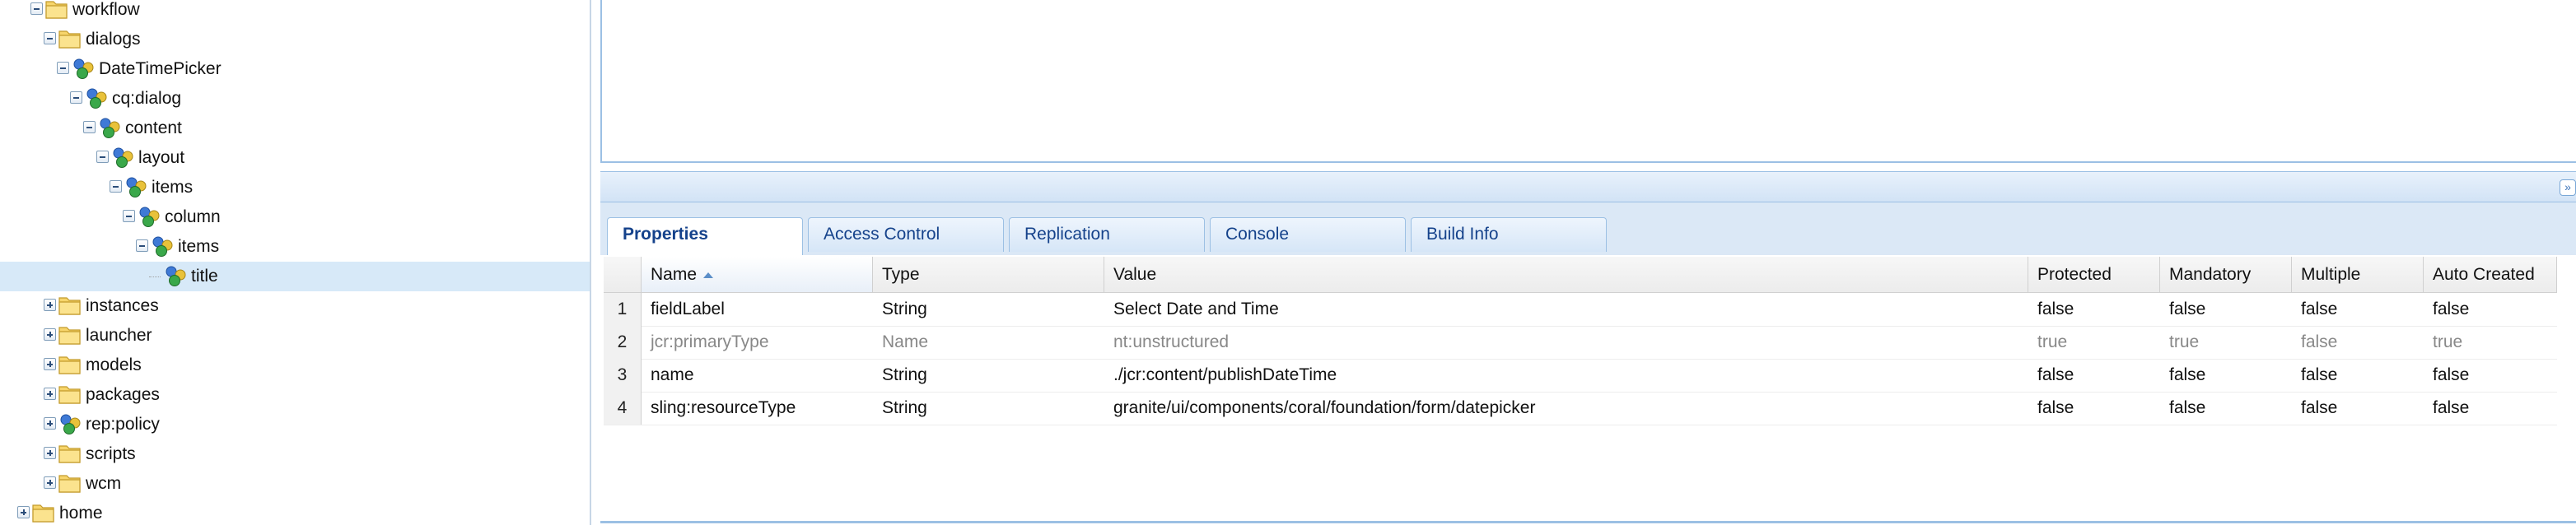 Image resolution: width=2576 pixels, height=525 pixels. I want to click on cell-mandatory: true, so click(2184, 341).